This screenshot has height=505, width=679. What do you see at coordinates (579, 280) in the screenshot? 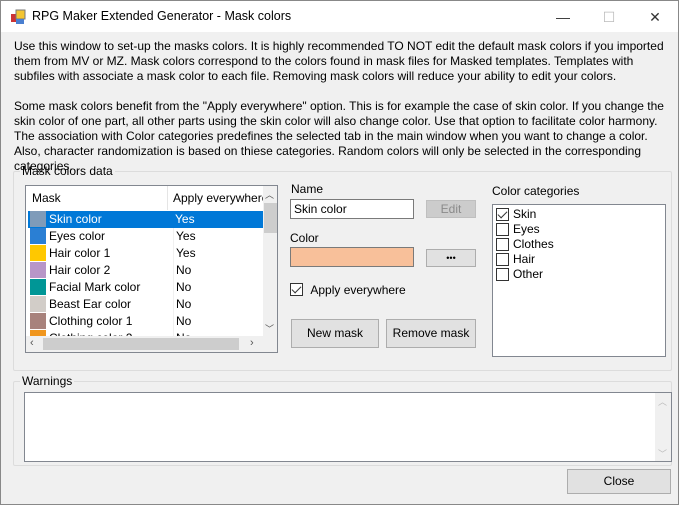
I see `color-categories-list: Skin Eyes Clothes Hair Other` at bounding box center [579, 280].